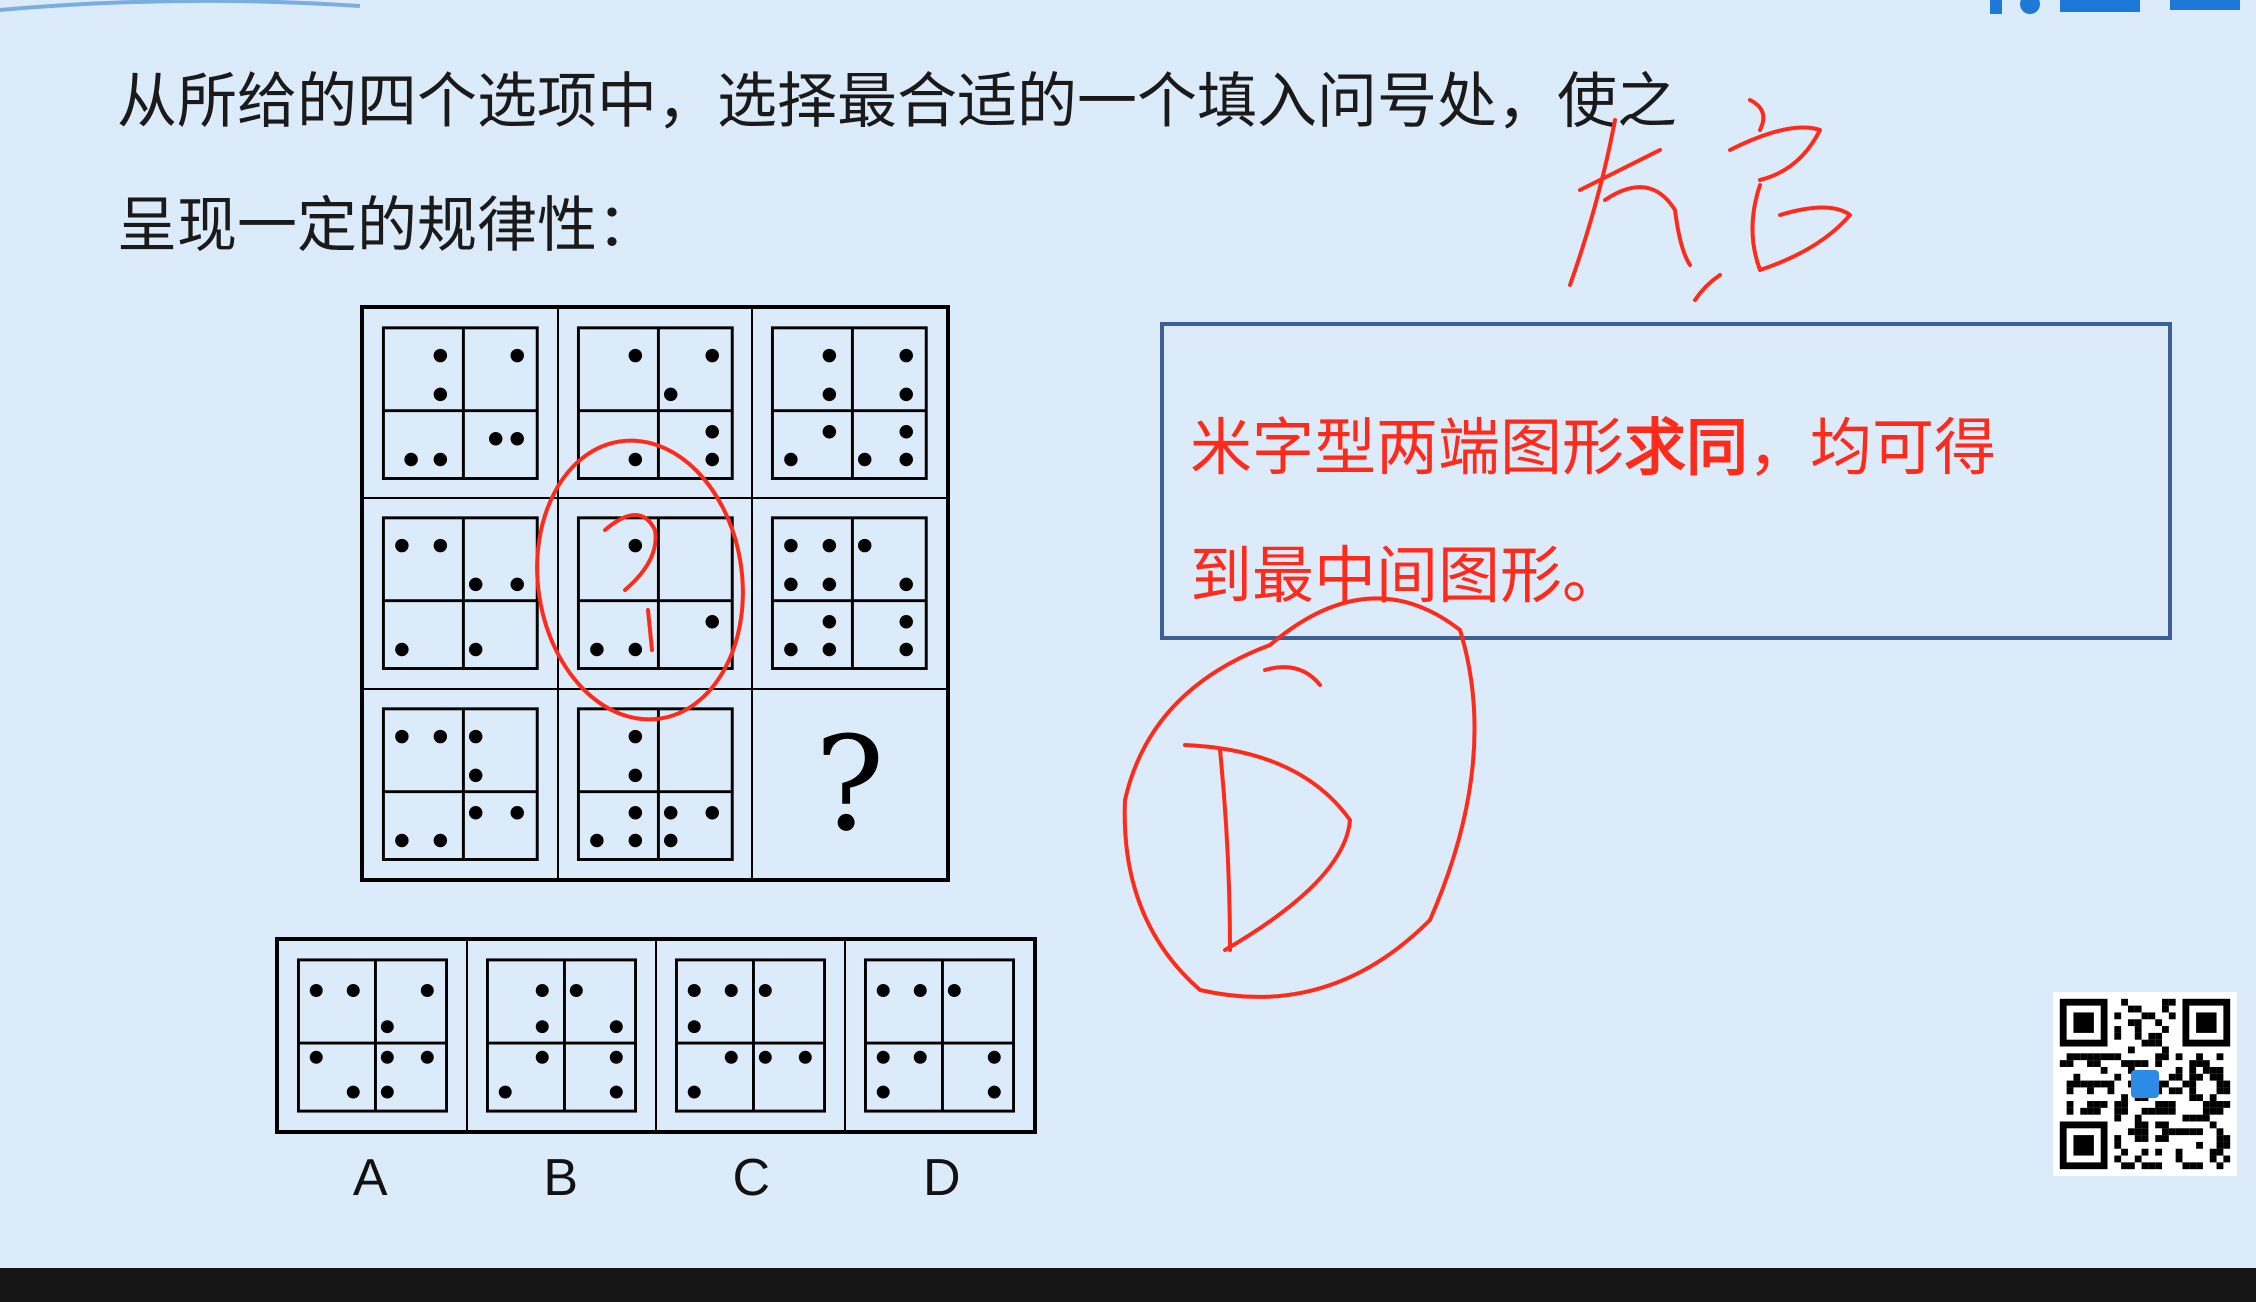  Describe the element at coordinates (1407, 447) in the screenshot. I see `explanation-part-1: 米字型两端图形` at that location.